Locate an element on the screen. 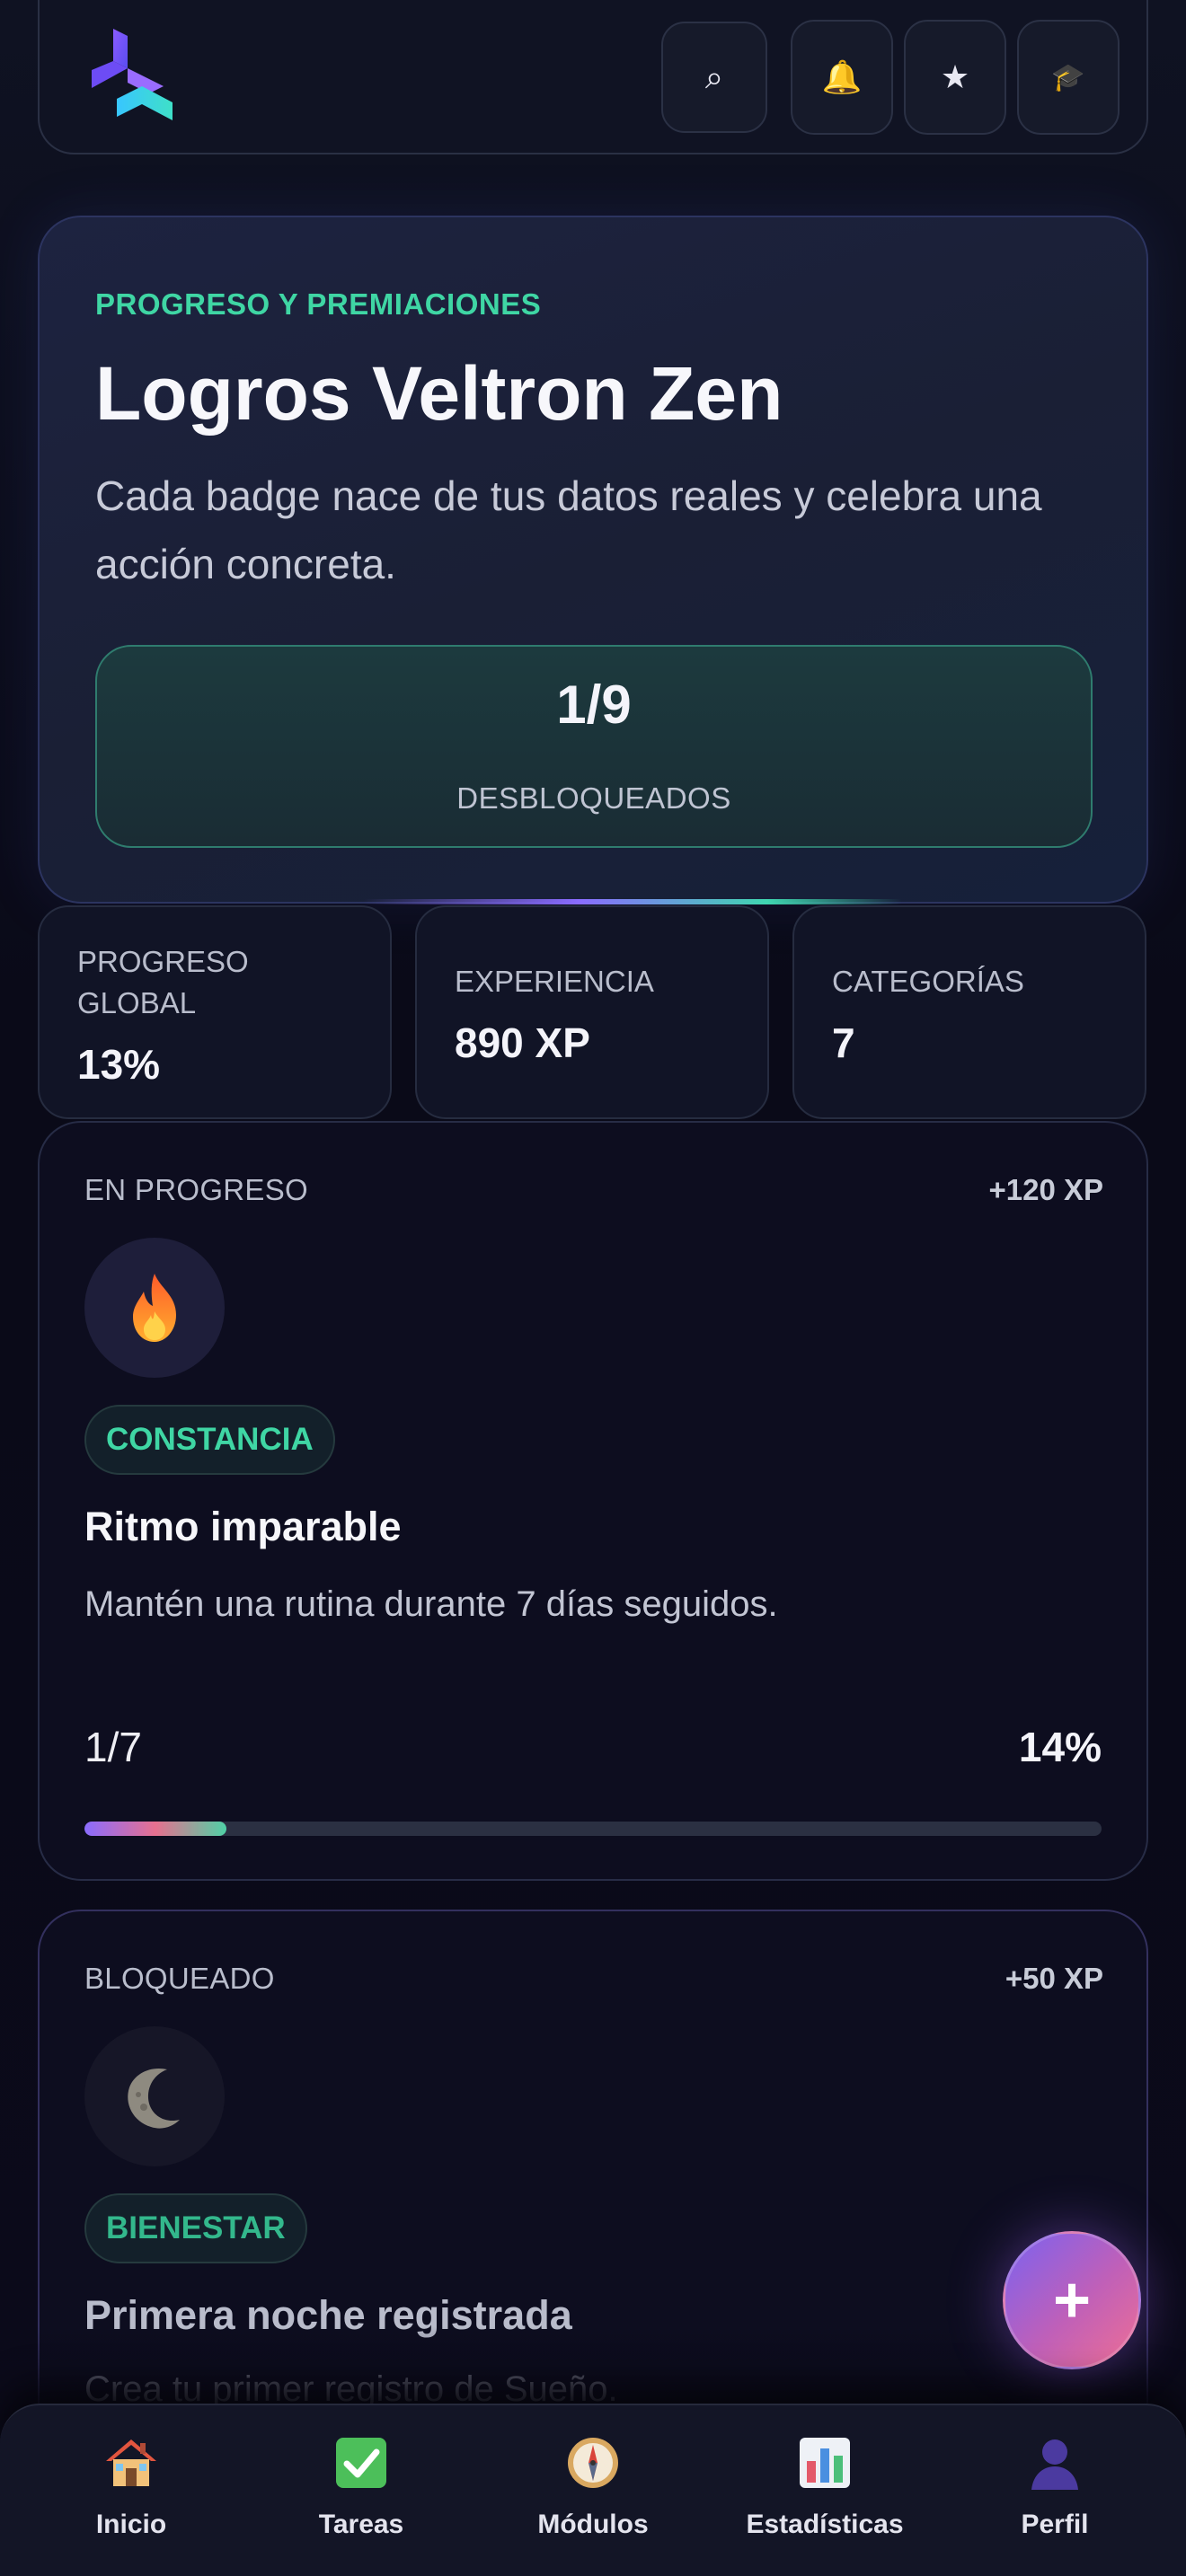  stat-value: 7 is located at coordinates (843, 1042).